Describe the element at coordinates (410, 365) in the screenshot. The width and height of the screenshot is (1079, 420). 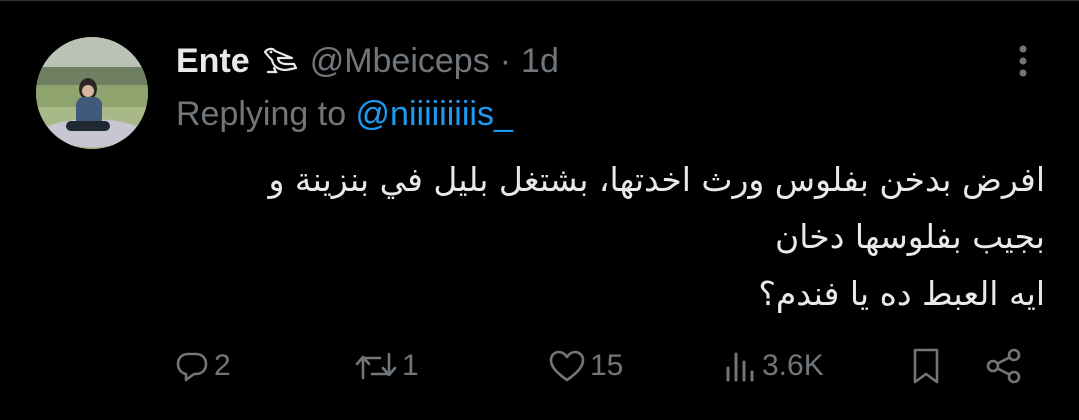
I see `repost-count: 1` at that location.